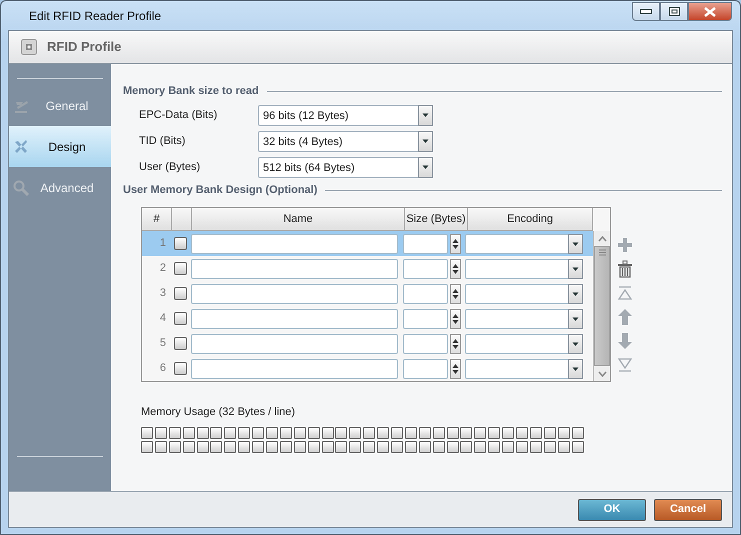 The width and height of the screenshot is (741, 535). I want to click on cross-icon, so click(21, 146).